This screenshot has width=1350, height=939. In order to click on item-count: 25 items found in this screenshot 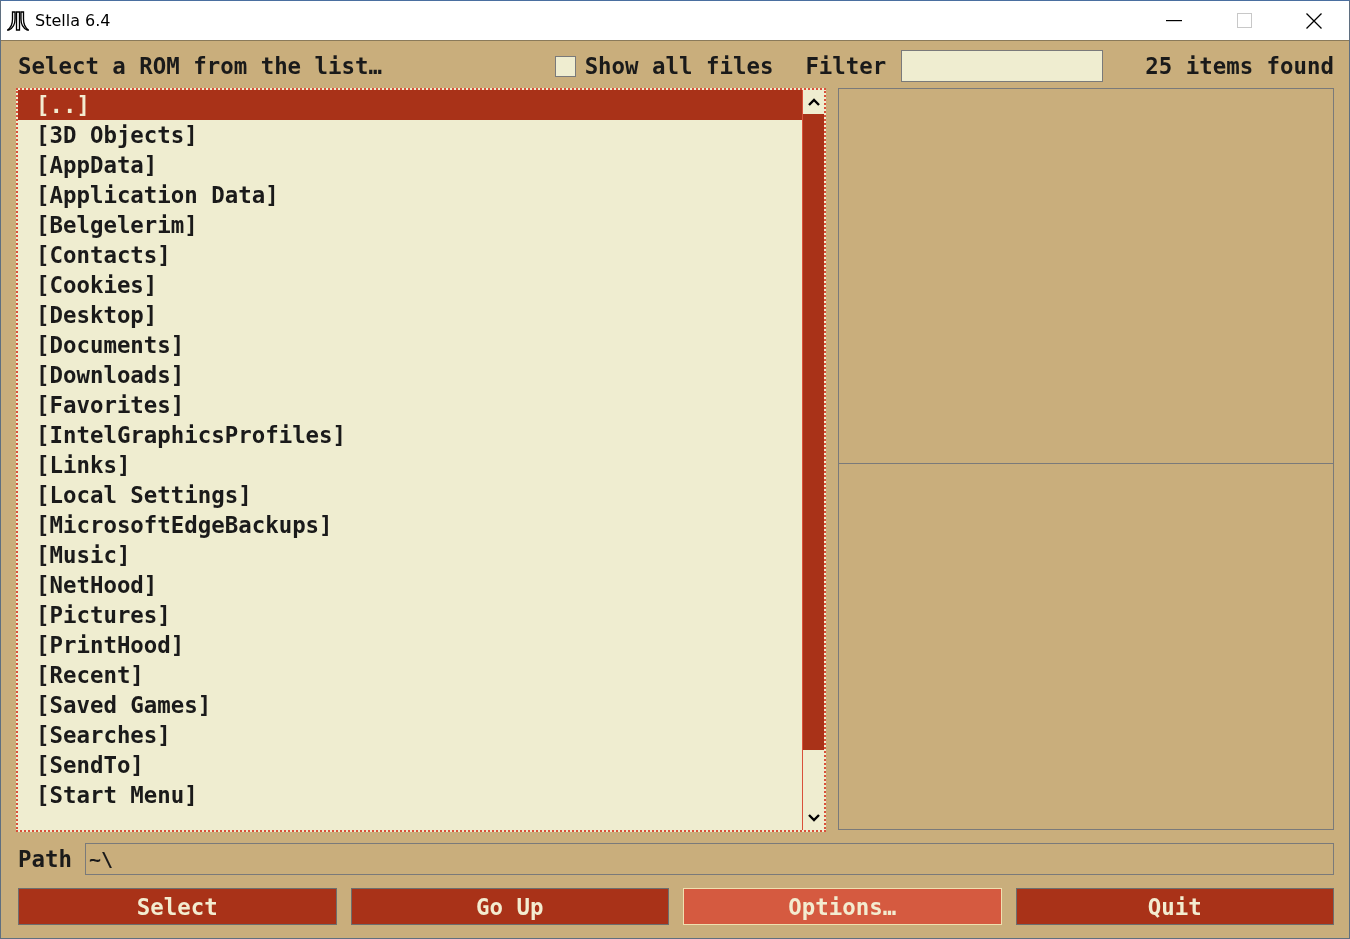, I will do `click(1239, 66)`.